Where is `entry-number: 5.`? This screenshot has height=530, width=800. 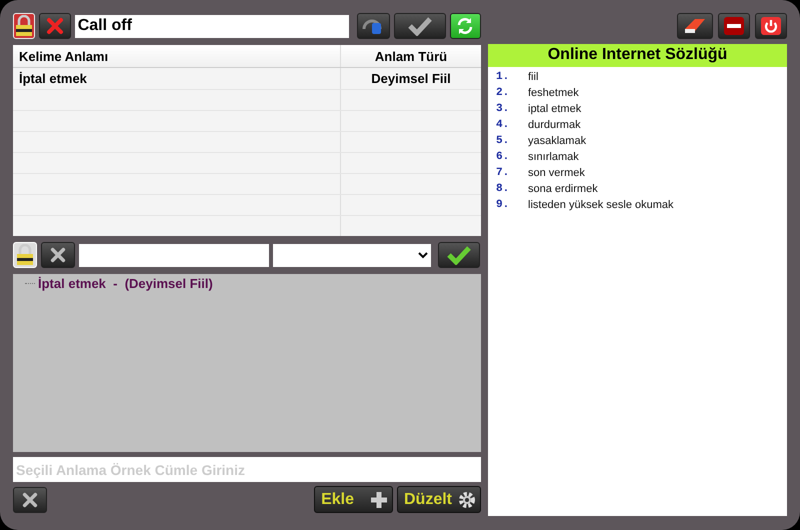
entry-number: 5. is located at coordinates (503, 141).